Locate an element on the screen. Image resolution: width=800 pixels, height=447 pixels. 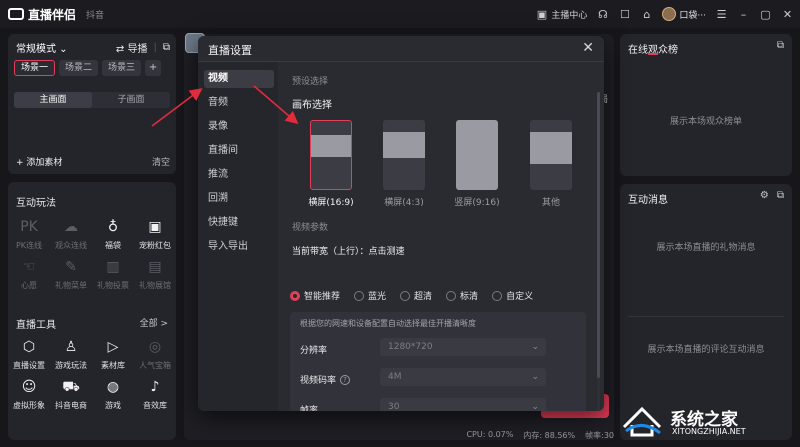
nav-audio: 音频 is located at coordinates (239, 103).